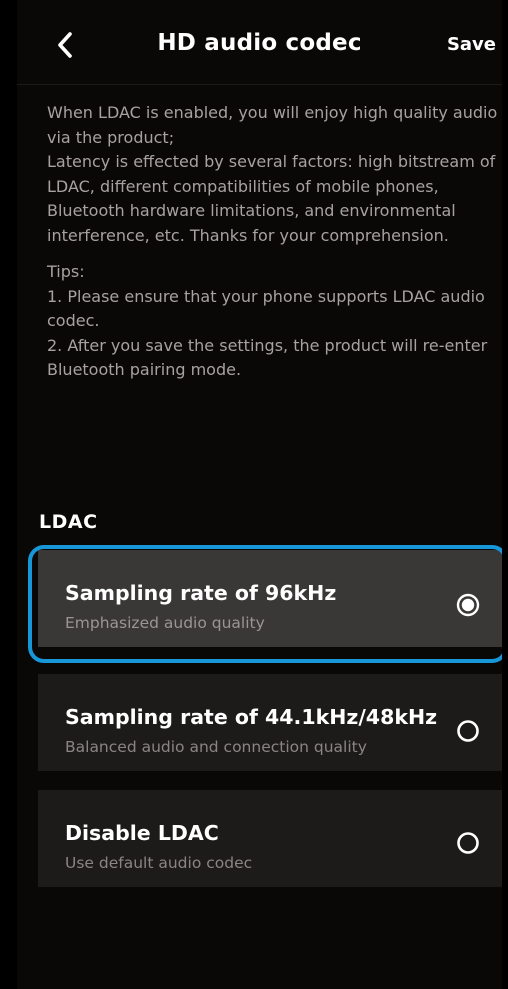 Image resolution: width=508 pixels, height=989 pixels. Describe the element at coordinates (66, 271) in the screenshot. I see `tips-title: Tips:` at that location.